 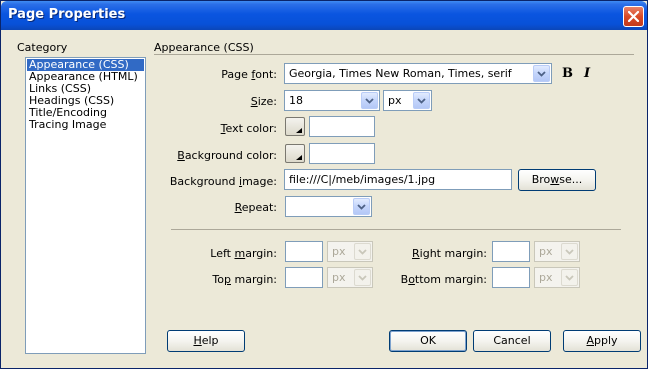 What do you see at coordinates (243, 253) in the screenshot?
I see `left-margin-label: Left margin:` at bounding box center [243, 253].